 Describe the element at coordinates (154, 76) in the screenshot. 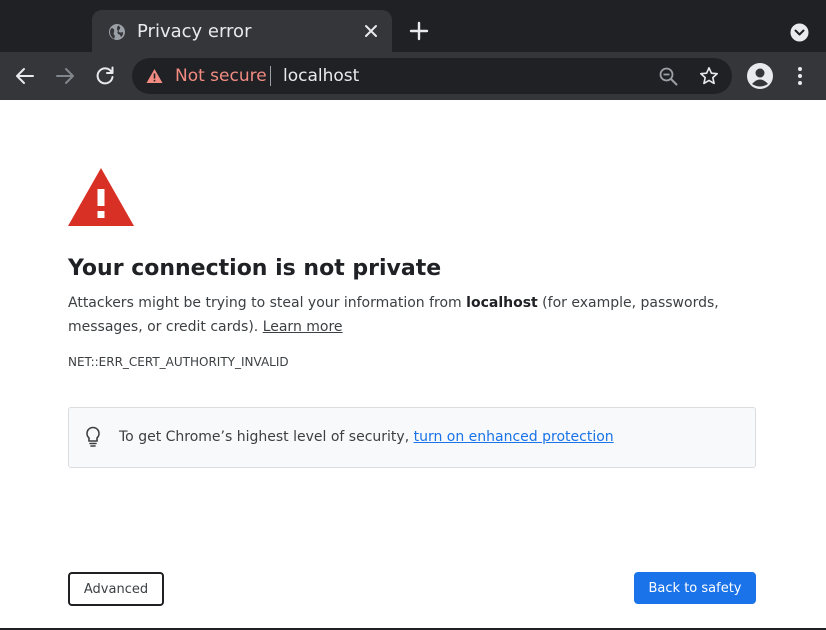

I see `warning-icon` at that location.